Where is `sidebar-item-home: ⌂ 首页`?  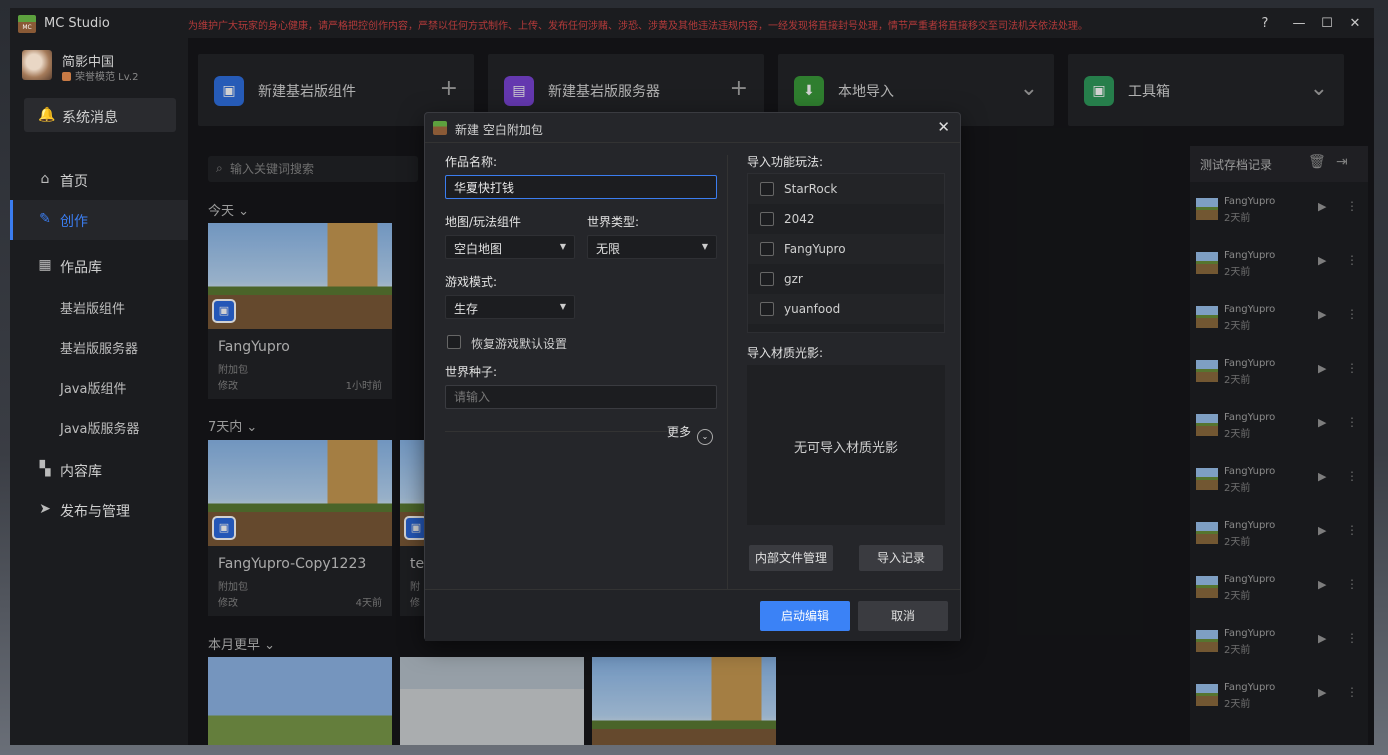
sidebar-item-home: ⌂ 首页 is located at coordinates (99, 180).